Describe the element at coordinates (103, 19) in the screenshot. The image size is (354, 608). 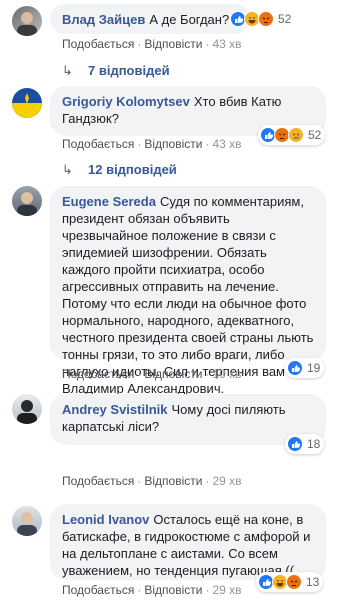
I see `comment-author: Влад Зайцев` at that location.